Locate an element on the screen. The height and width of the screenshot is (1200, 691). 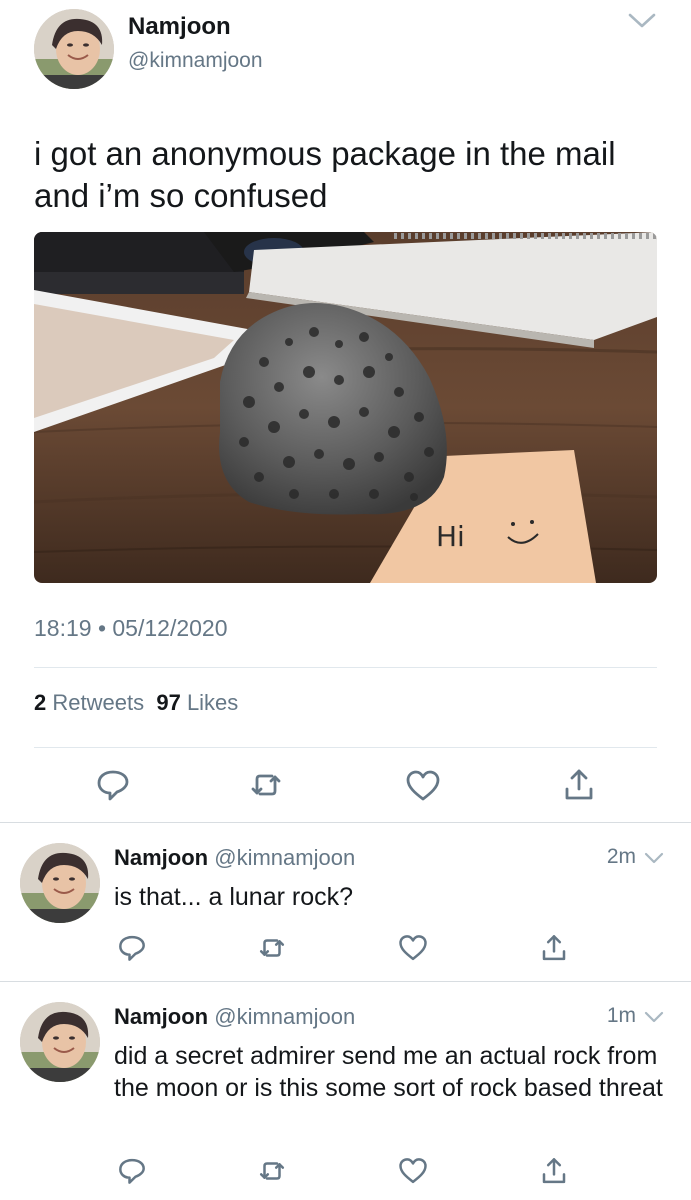
photo-note-text: Hi is located at coordinates (450, 536).